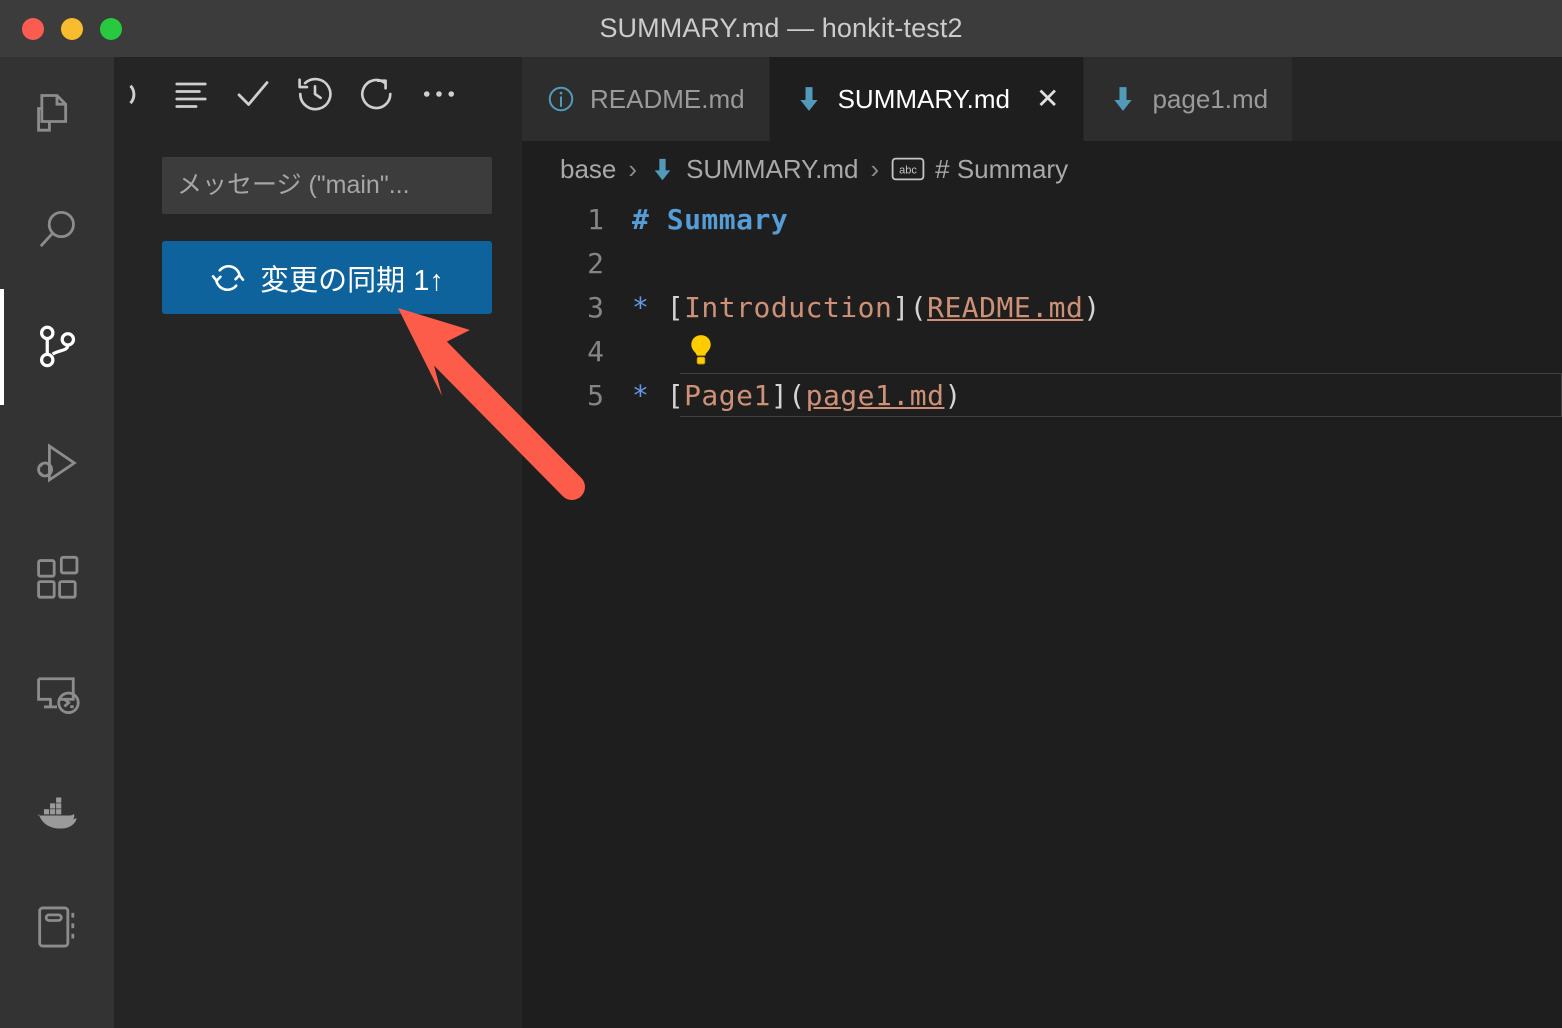 The height and width of the screenshot is (1028, 1562). What do you see at coordinates (701, 351) in the screenshot?
I see `lightbulb-code-action-icon` at bounding box center [701, 351].